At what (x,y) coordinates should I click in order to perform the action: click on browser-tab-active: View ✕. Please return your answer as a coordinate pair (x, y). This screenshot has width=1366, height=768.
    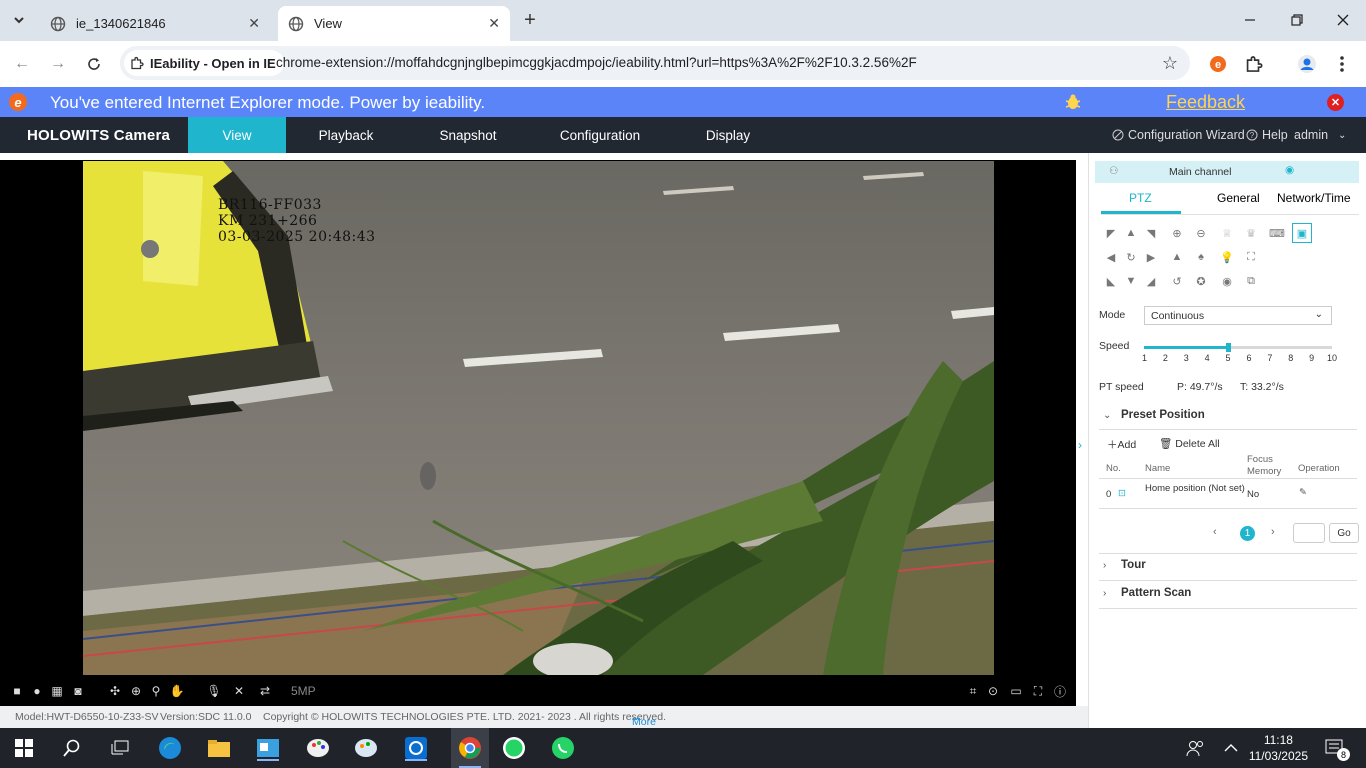
    Looking at the image, I should click on (394, 23).